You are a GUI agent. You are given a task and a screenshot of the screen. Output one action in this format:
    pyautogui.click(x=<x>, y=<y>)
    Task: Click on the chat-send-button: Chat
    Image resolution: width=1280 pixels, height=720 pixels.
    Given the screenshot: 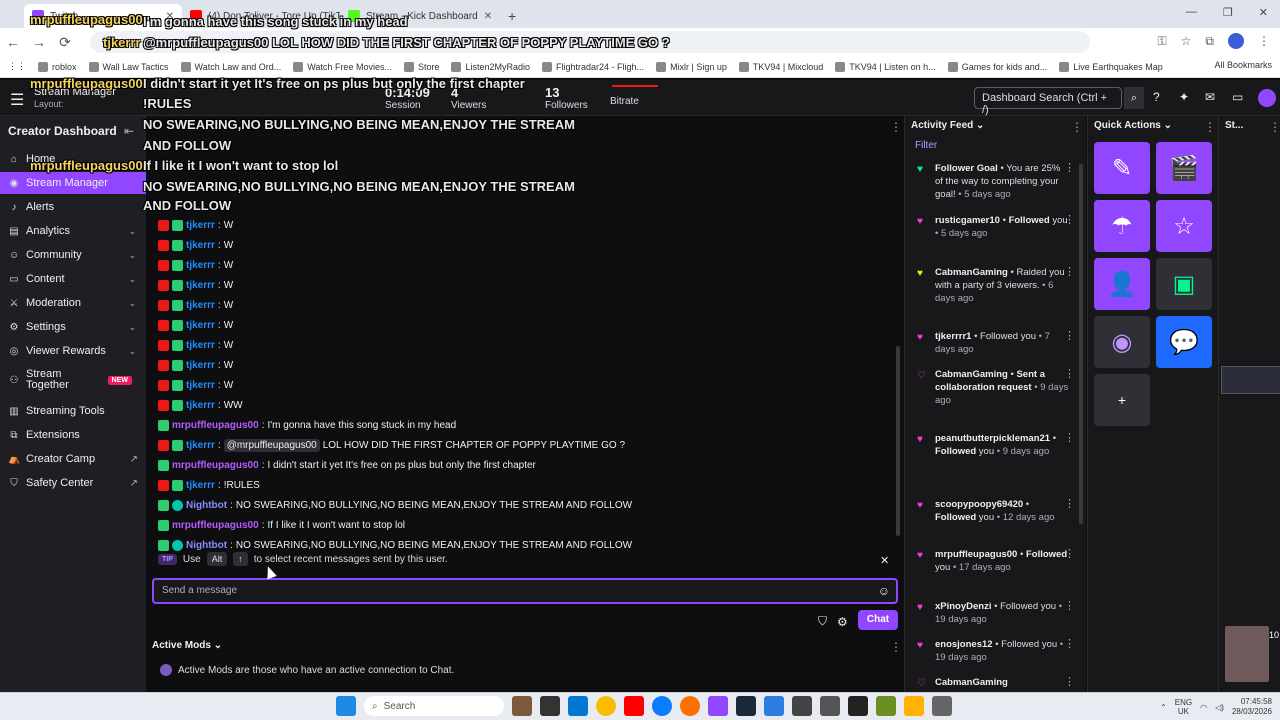 What is the action you would take?
    pyautogui.click(x=878, y=620)
    